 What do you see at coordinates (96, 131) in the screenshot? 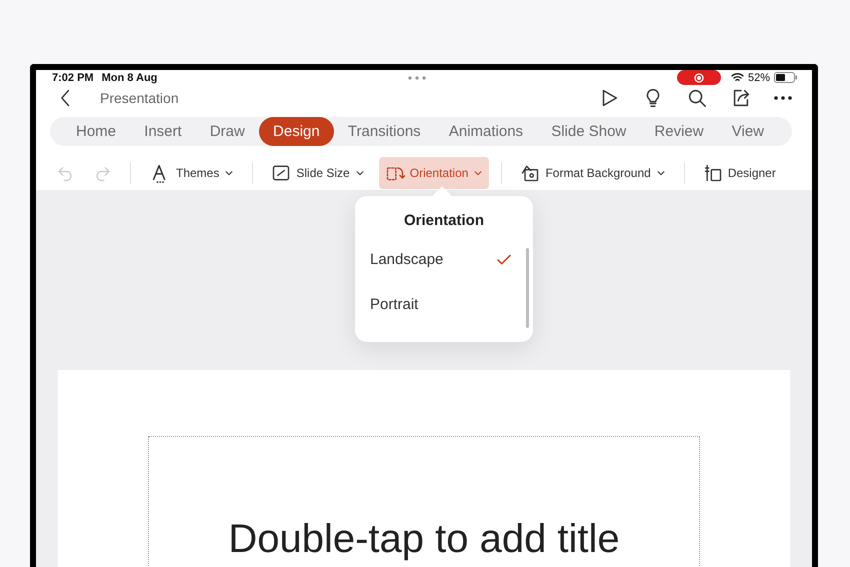
I see `ribbon-tab: Home` at bounding box center [96, 131].